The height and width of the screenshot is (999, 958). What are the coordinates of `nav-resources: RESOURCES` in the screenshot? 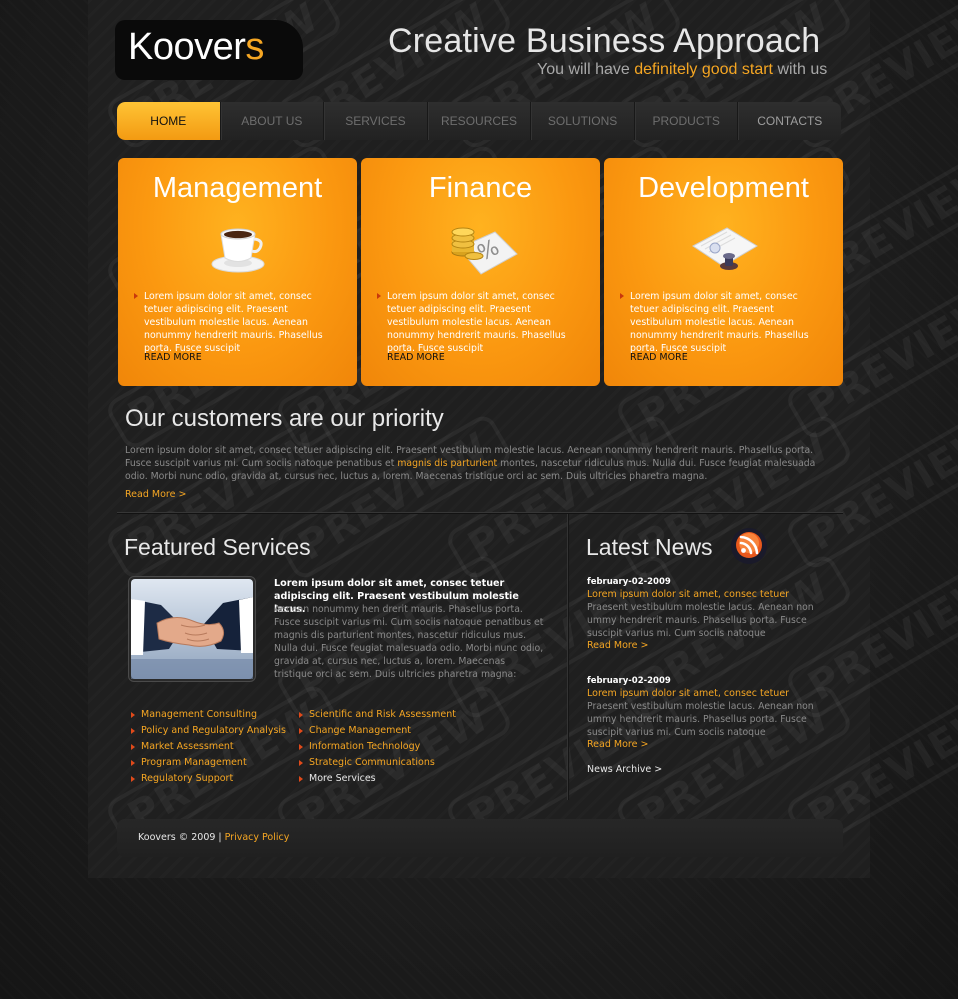 It's located at (480, 121).